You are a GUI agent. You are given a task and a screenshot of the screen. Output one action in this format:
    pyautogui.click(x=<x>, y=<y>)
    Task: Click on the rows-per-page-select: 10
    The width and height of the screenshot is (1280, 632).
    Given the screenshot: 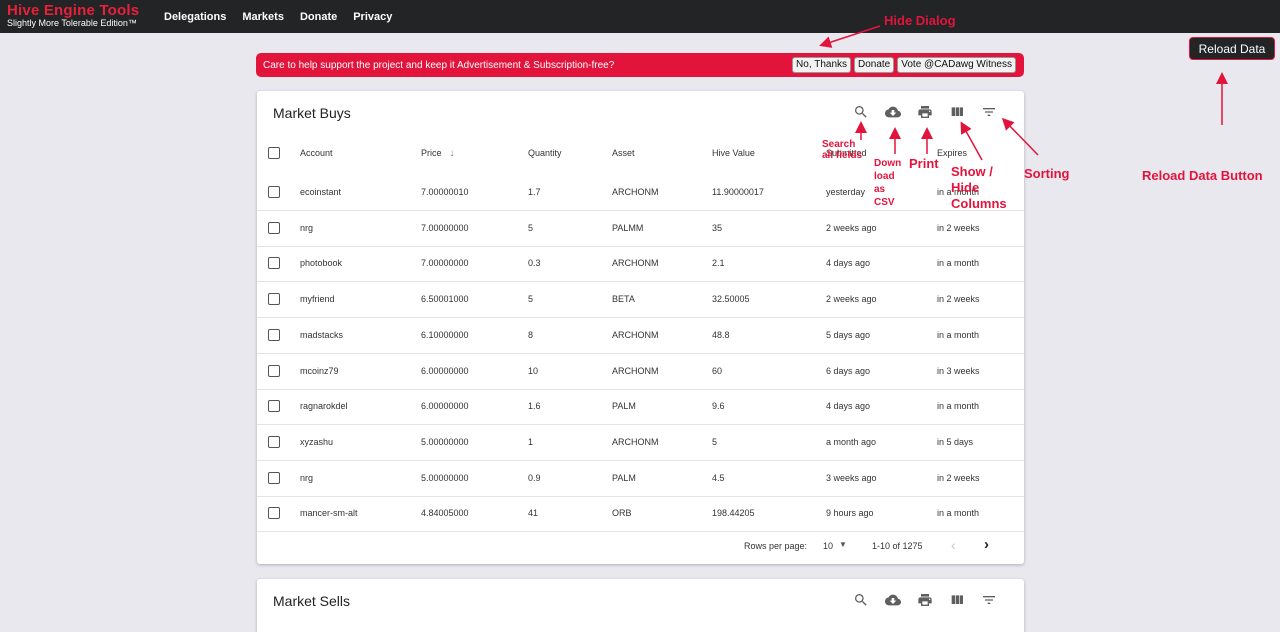 What is the action you would take?
    pyautogui.click(x=828, y=546)
    